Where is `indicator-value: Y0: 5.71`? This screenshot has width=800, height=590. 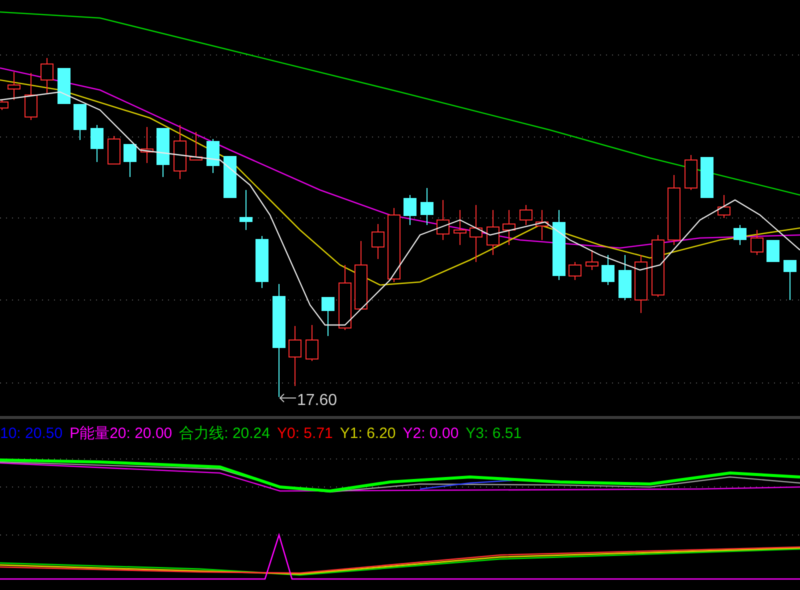
indicator-value: Y0: 5.71 is located at coordinates (305, 433).